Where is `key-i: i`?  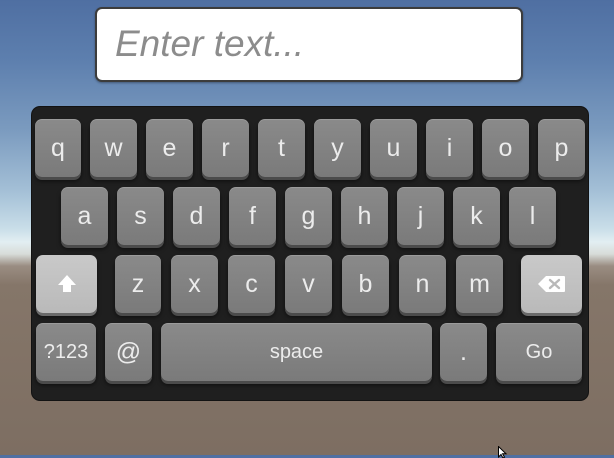
key-i: i is located at coordinates (449, 148).